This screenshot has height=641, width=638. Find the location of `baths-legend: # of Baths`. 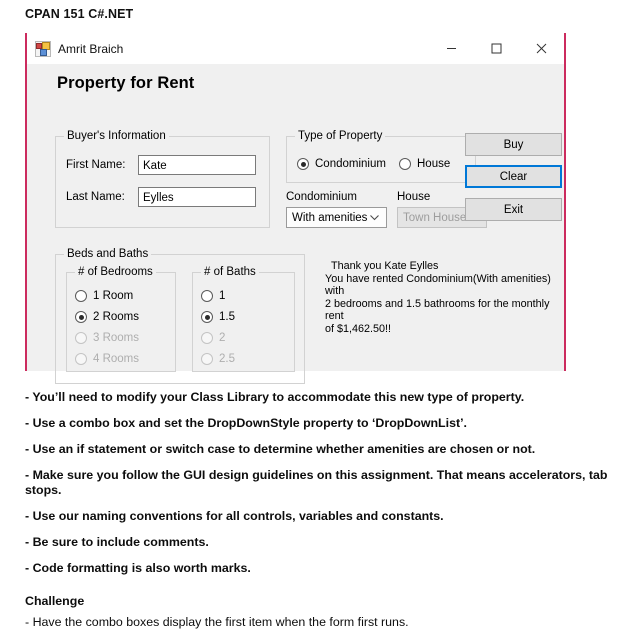

baths-legend: # of Baths is located at coordinates (230, 272).